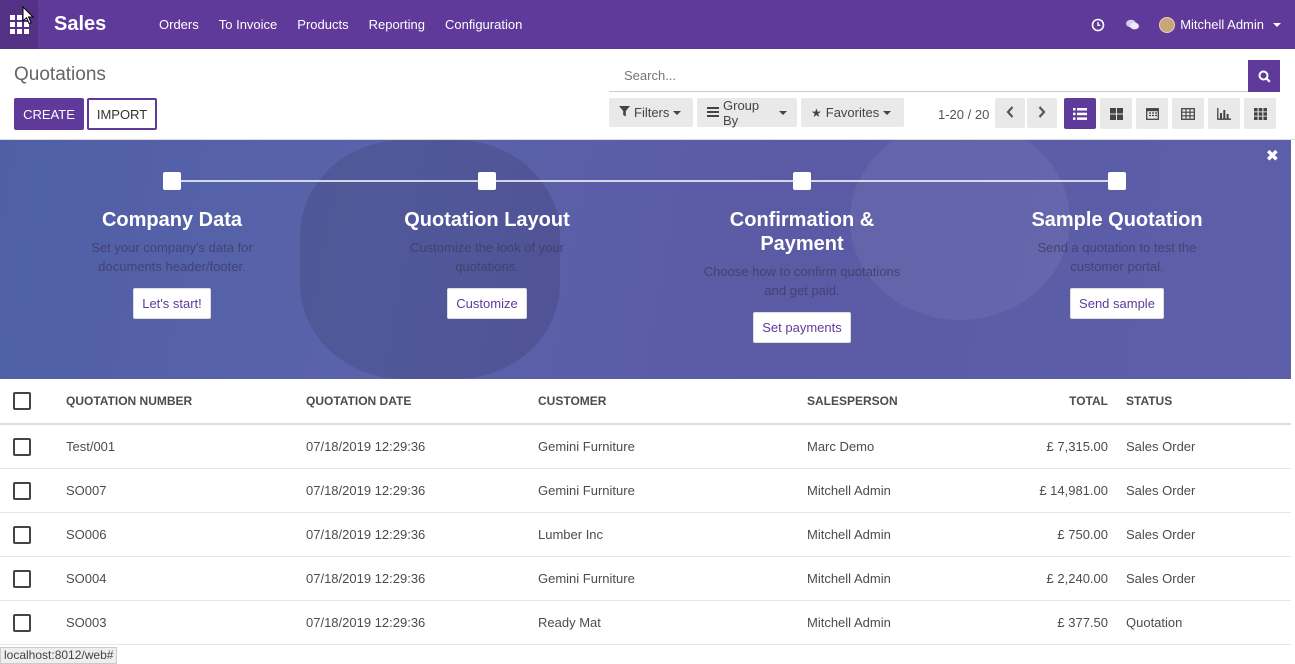  Describe the element at coordinates (397, 24) in the screenshot. I see `menu-item-reporting: Reporting` at that location.